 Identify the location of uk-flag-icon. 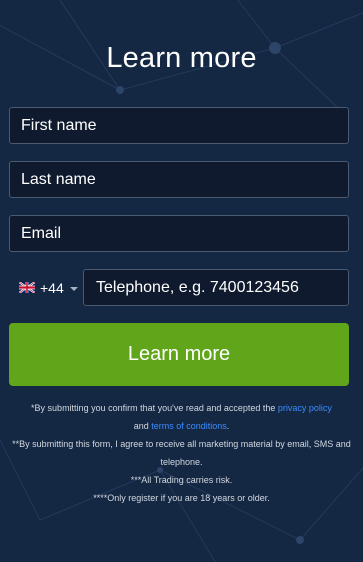
(27, 287).